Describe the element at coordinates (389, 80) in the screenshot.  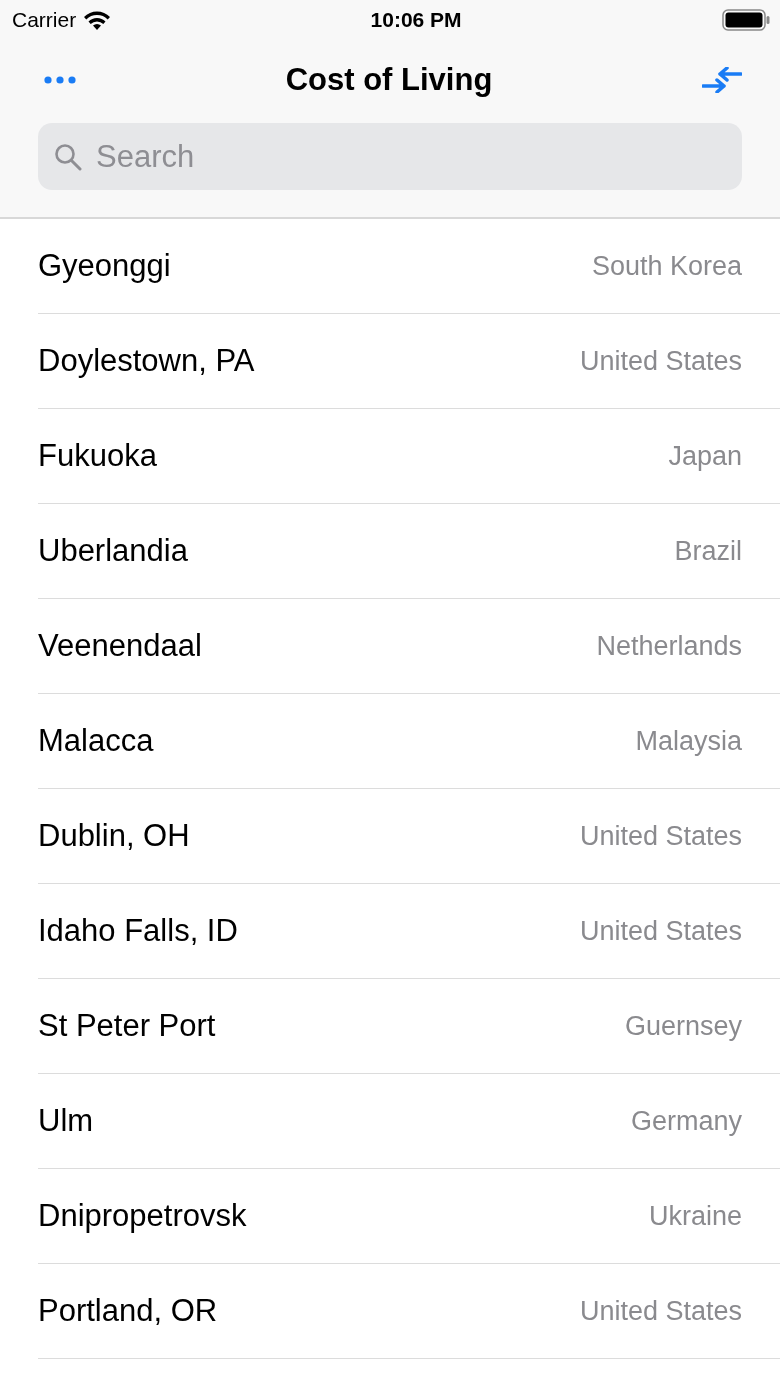
I see `screen-title: Cost of Living` at that location.